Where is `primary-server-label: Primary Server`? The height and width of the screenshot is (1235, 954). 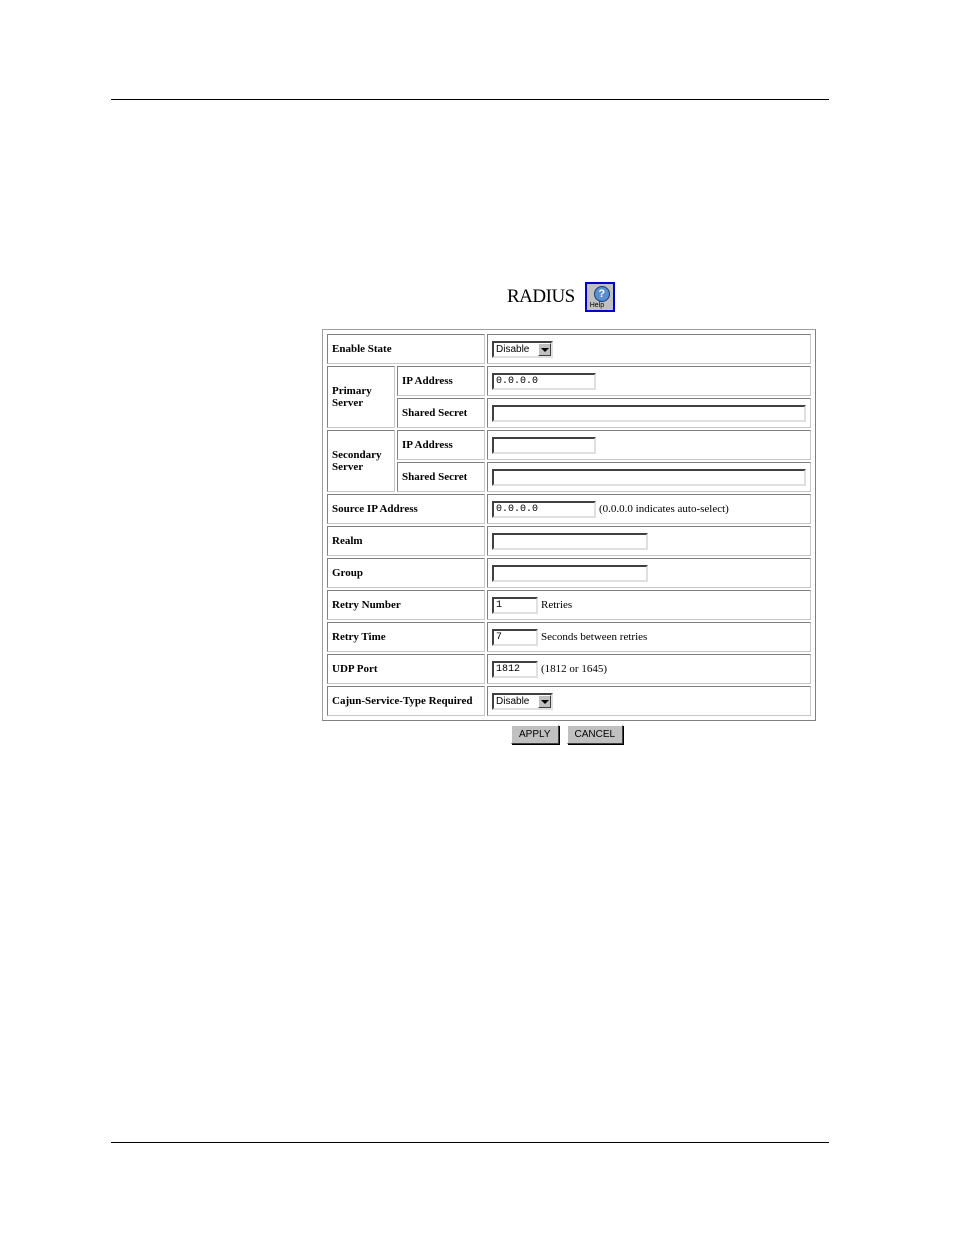
primary-server-label: Primary Server is located at coordinates (361, 397).